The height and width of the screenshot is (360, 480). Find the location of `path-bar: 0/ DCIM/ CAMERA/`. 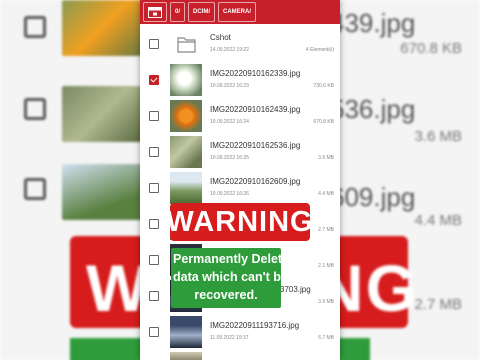

path-bar: 0/ DCIM/ CAMERA/ is located at coordinates (240, 12).